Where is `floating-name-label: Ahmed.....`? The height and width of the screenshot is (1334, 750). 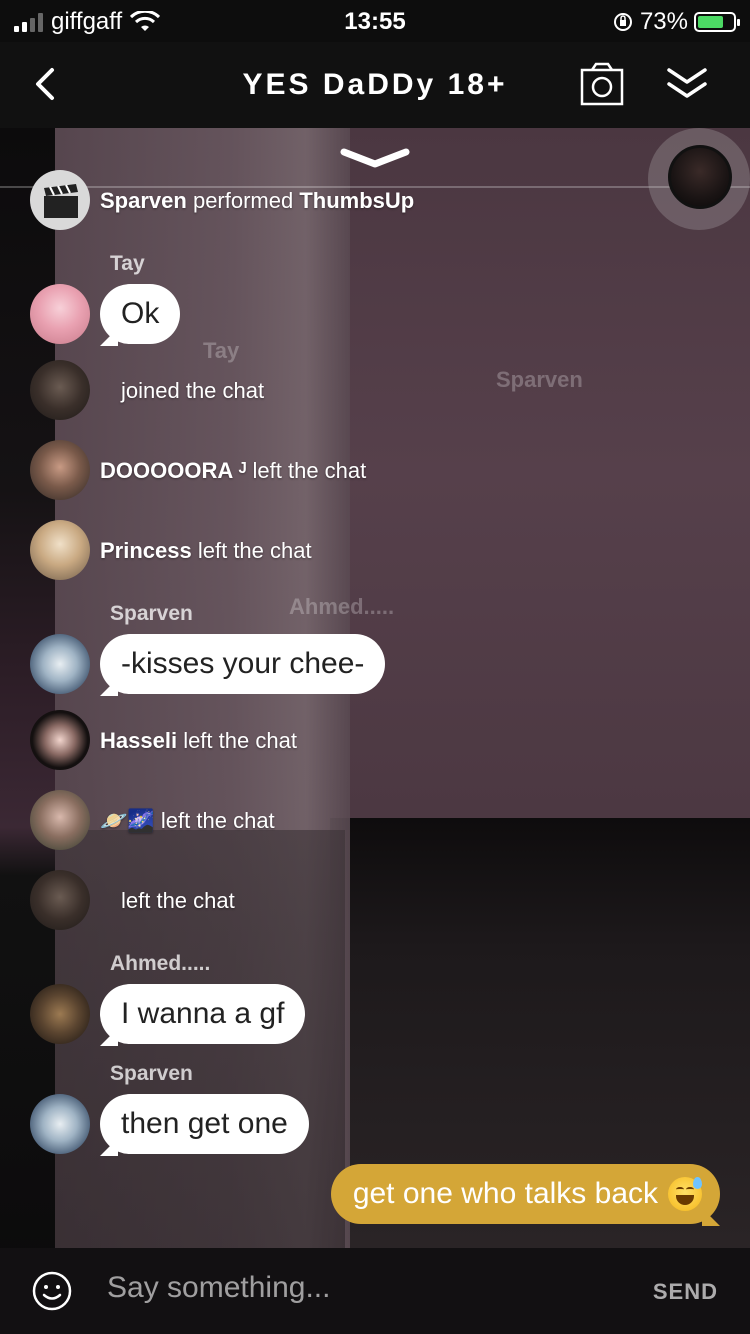 floating-name-label: Ahmed..... is located at coordinates (342, 606).